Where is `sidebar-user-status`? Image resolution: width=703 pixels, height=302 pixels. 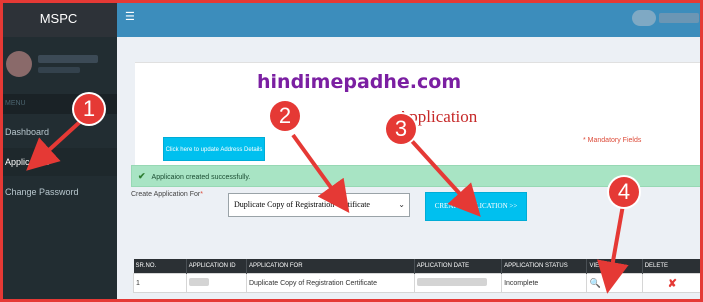 sidebar-user-status is located at coordinates (59, 70).